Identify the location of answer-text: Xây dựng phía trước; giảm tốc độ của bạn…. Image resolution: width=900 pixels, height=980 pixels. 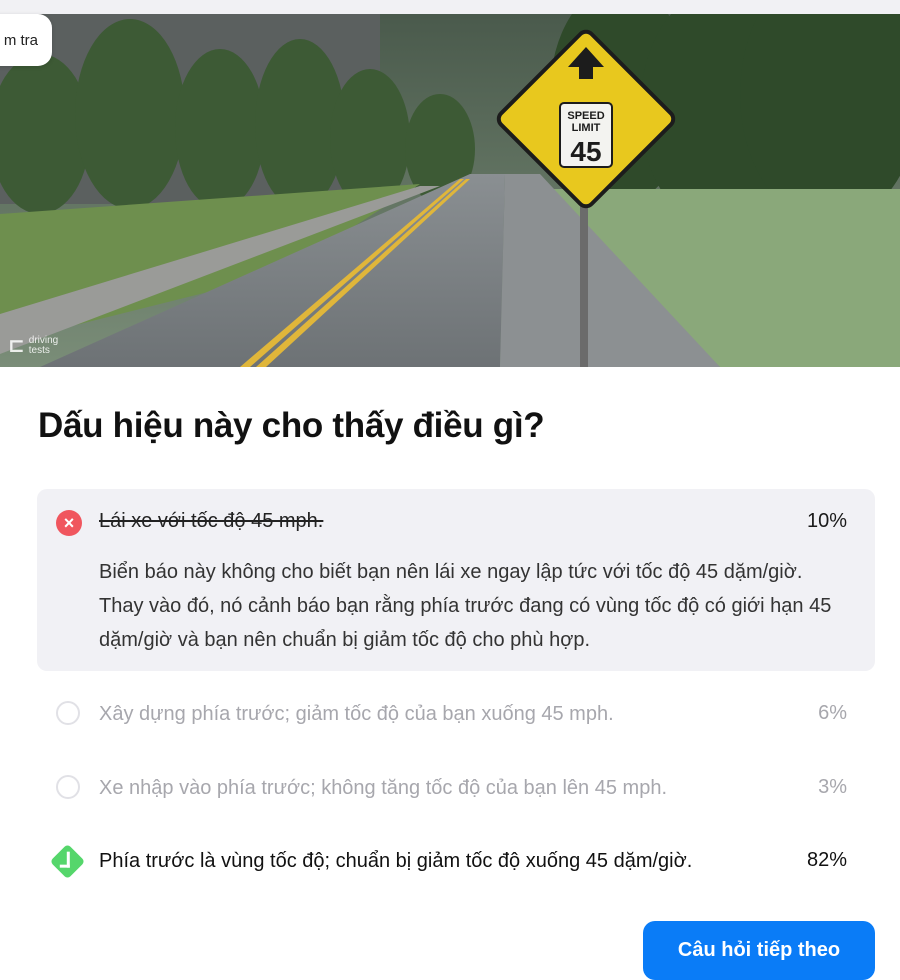
(356, 714).